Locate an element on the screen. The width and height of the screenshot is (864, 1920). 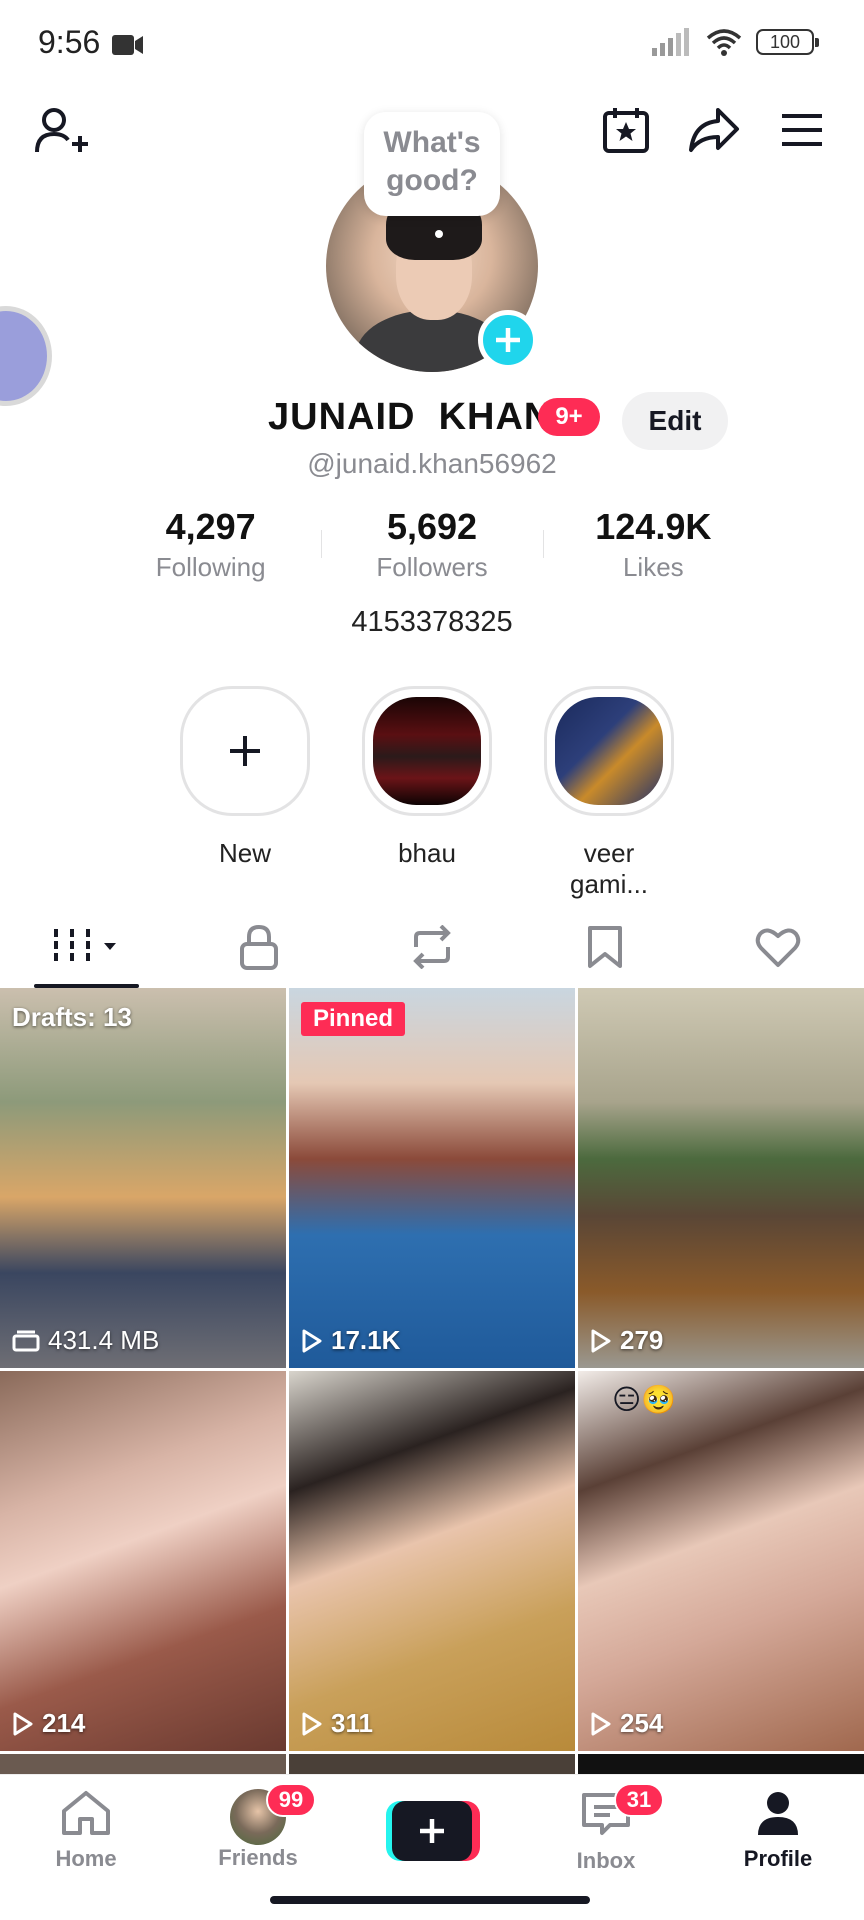
tab-reposts is located at coordinates (432, 947).